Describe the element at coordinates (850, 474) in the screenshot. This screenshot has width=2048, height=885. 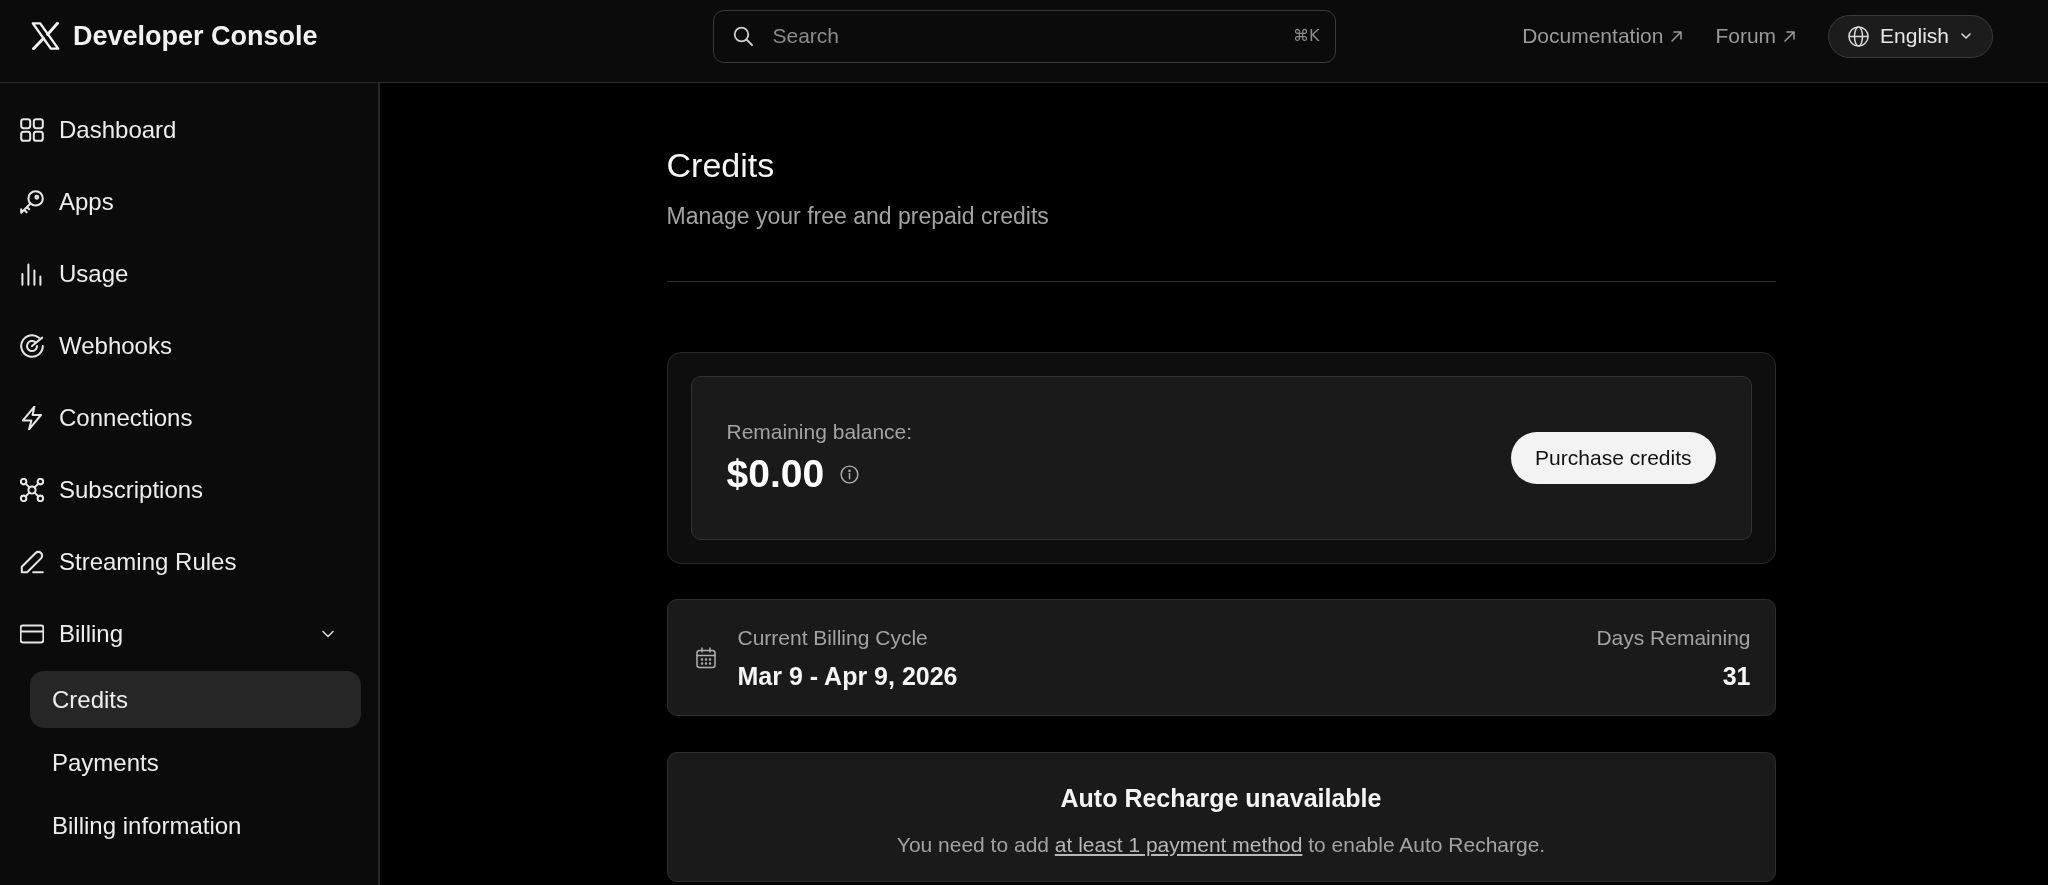
I see `info-icon` at that location.